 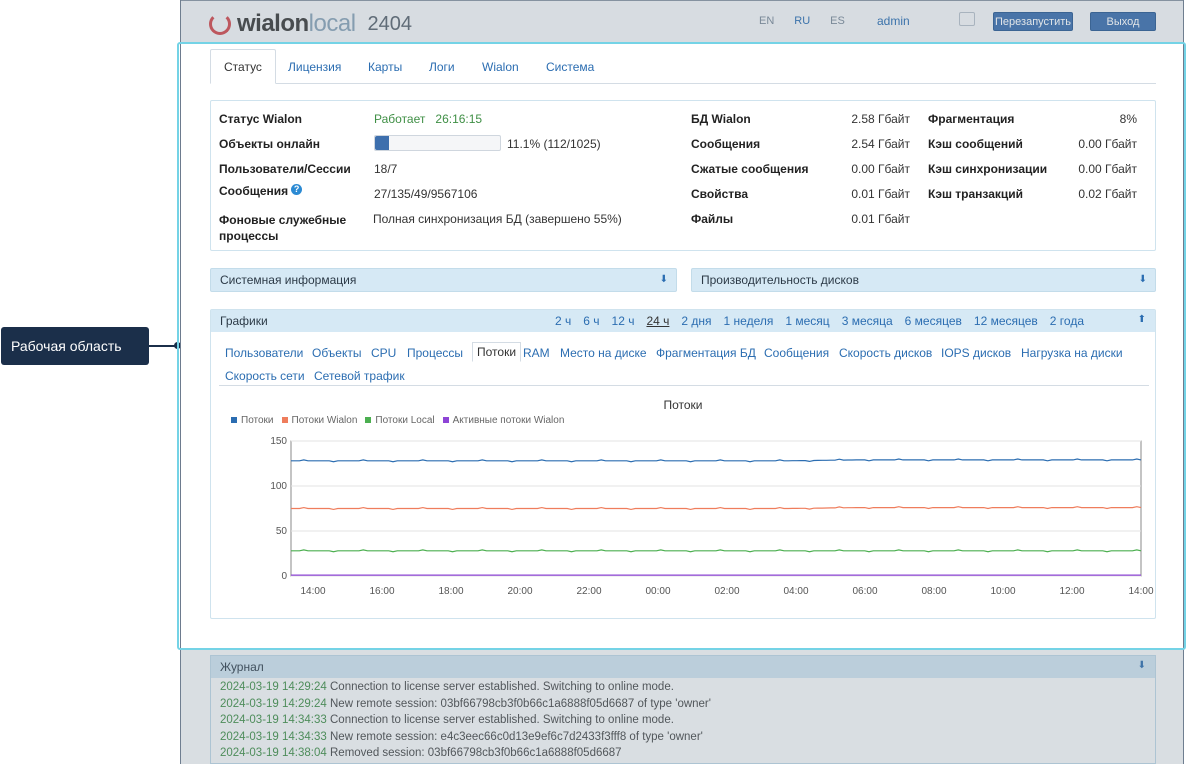 I want to click on journal-header: Журнал ⬇︎, so click(x=683, y=667).